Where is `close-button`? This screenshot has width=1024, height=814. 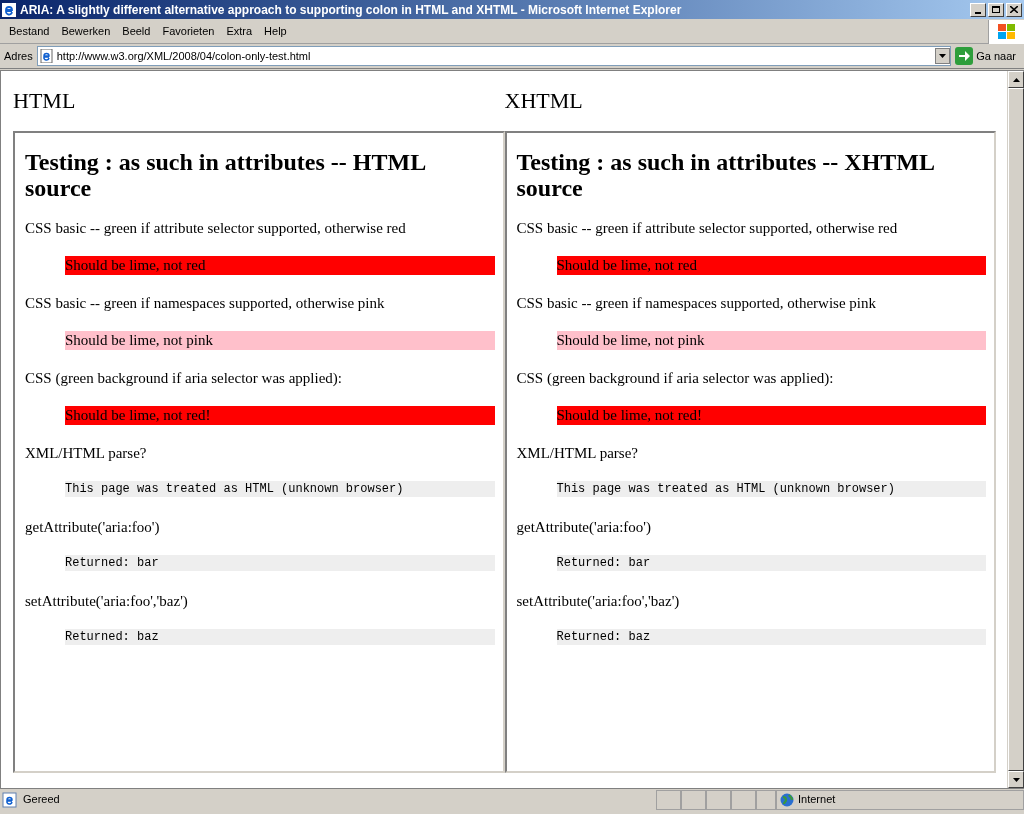
close-button is located at coordinates (1014, 9).